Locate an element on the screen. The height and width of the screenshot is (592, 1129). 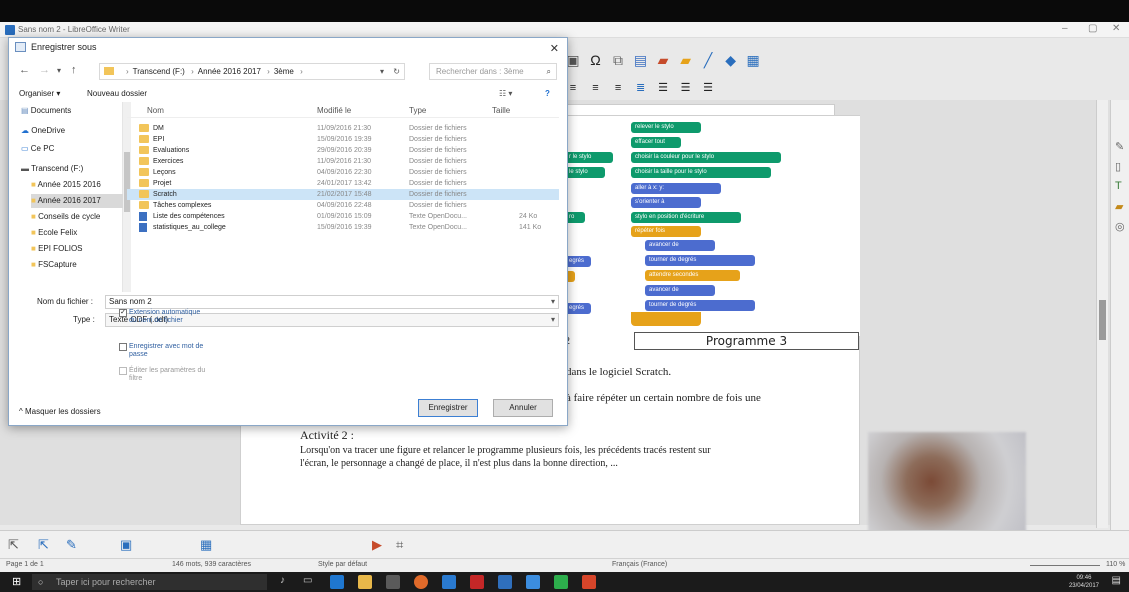
line-icon: ╱ is located at coordinates (708, 60).